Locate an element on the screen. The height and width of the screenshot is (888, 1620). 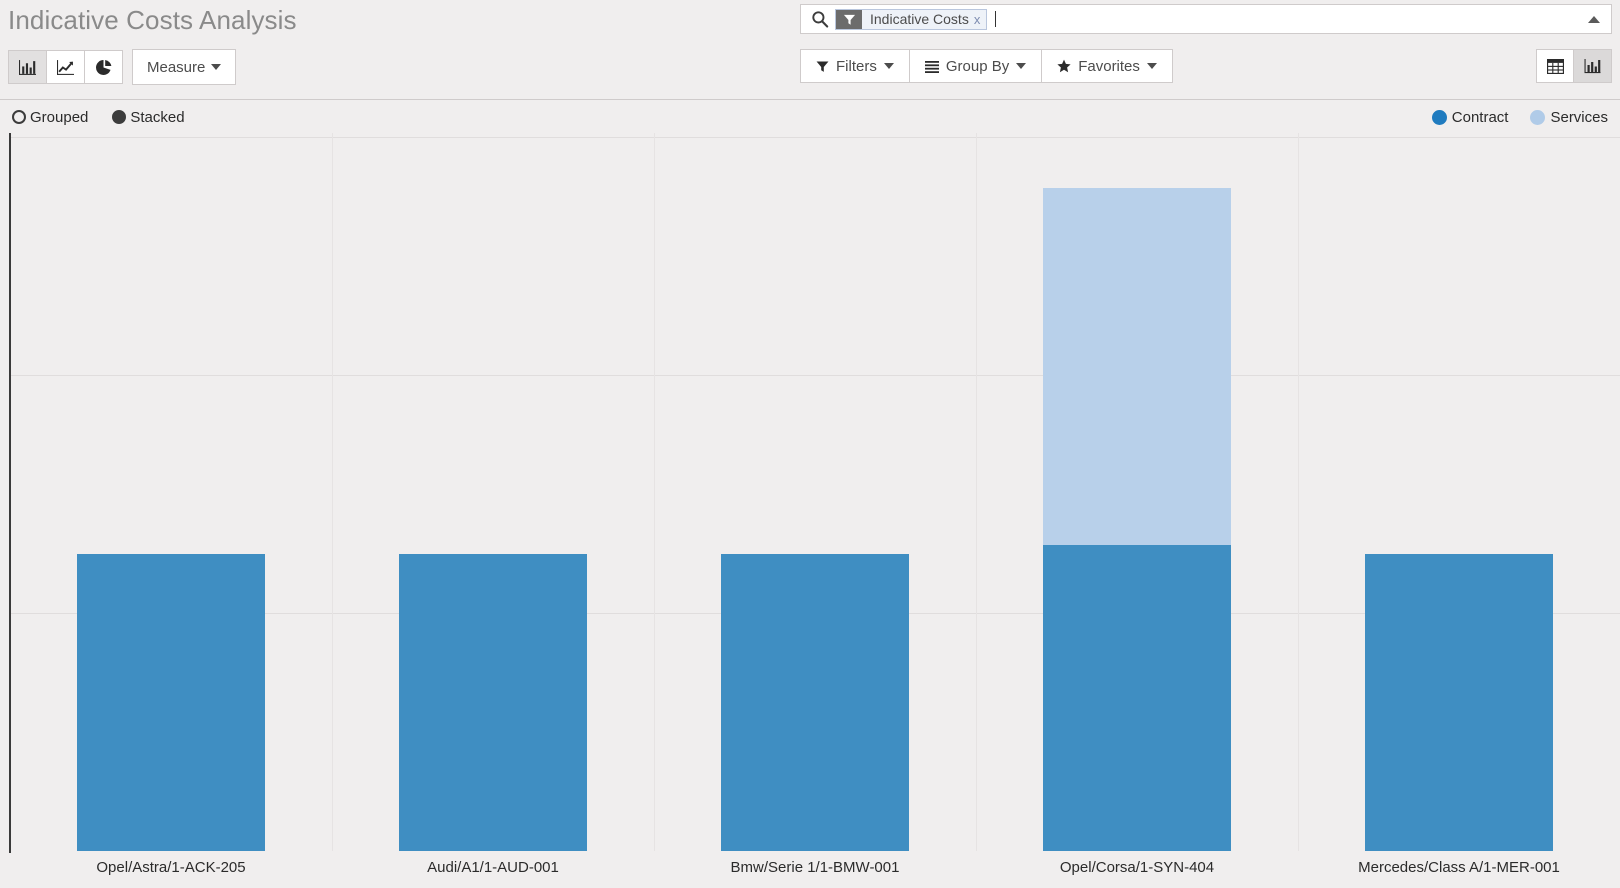
chart-legend: Contract Services is located at coordinates (1519, 117).